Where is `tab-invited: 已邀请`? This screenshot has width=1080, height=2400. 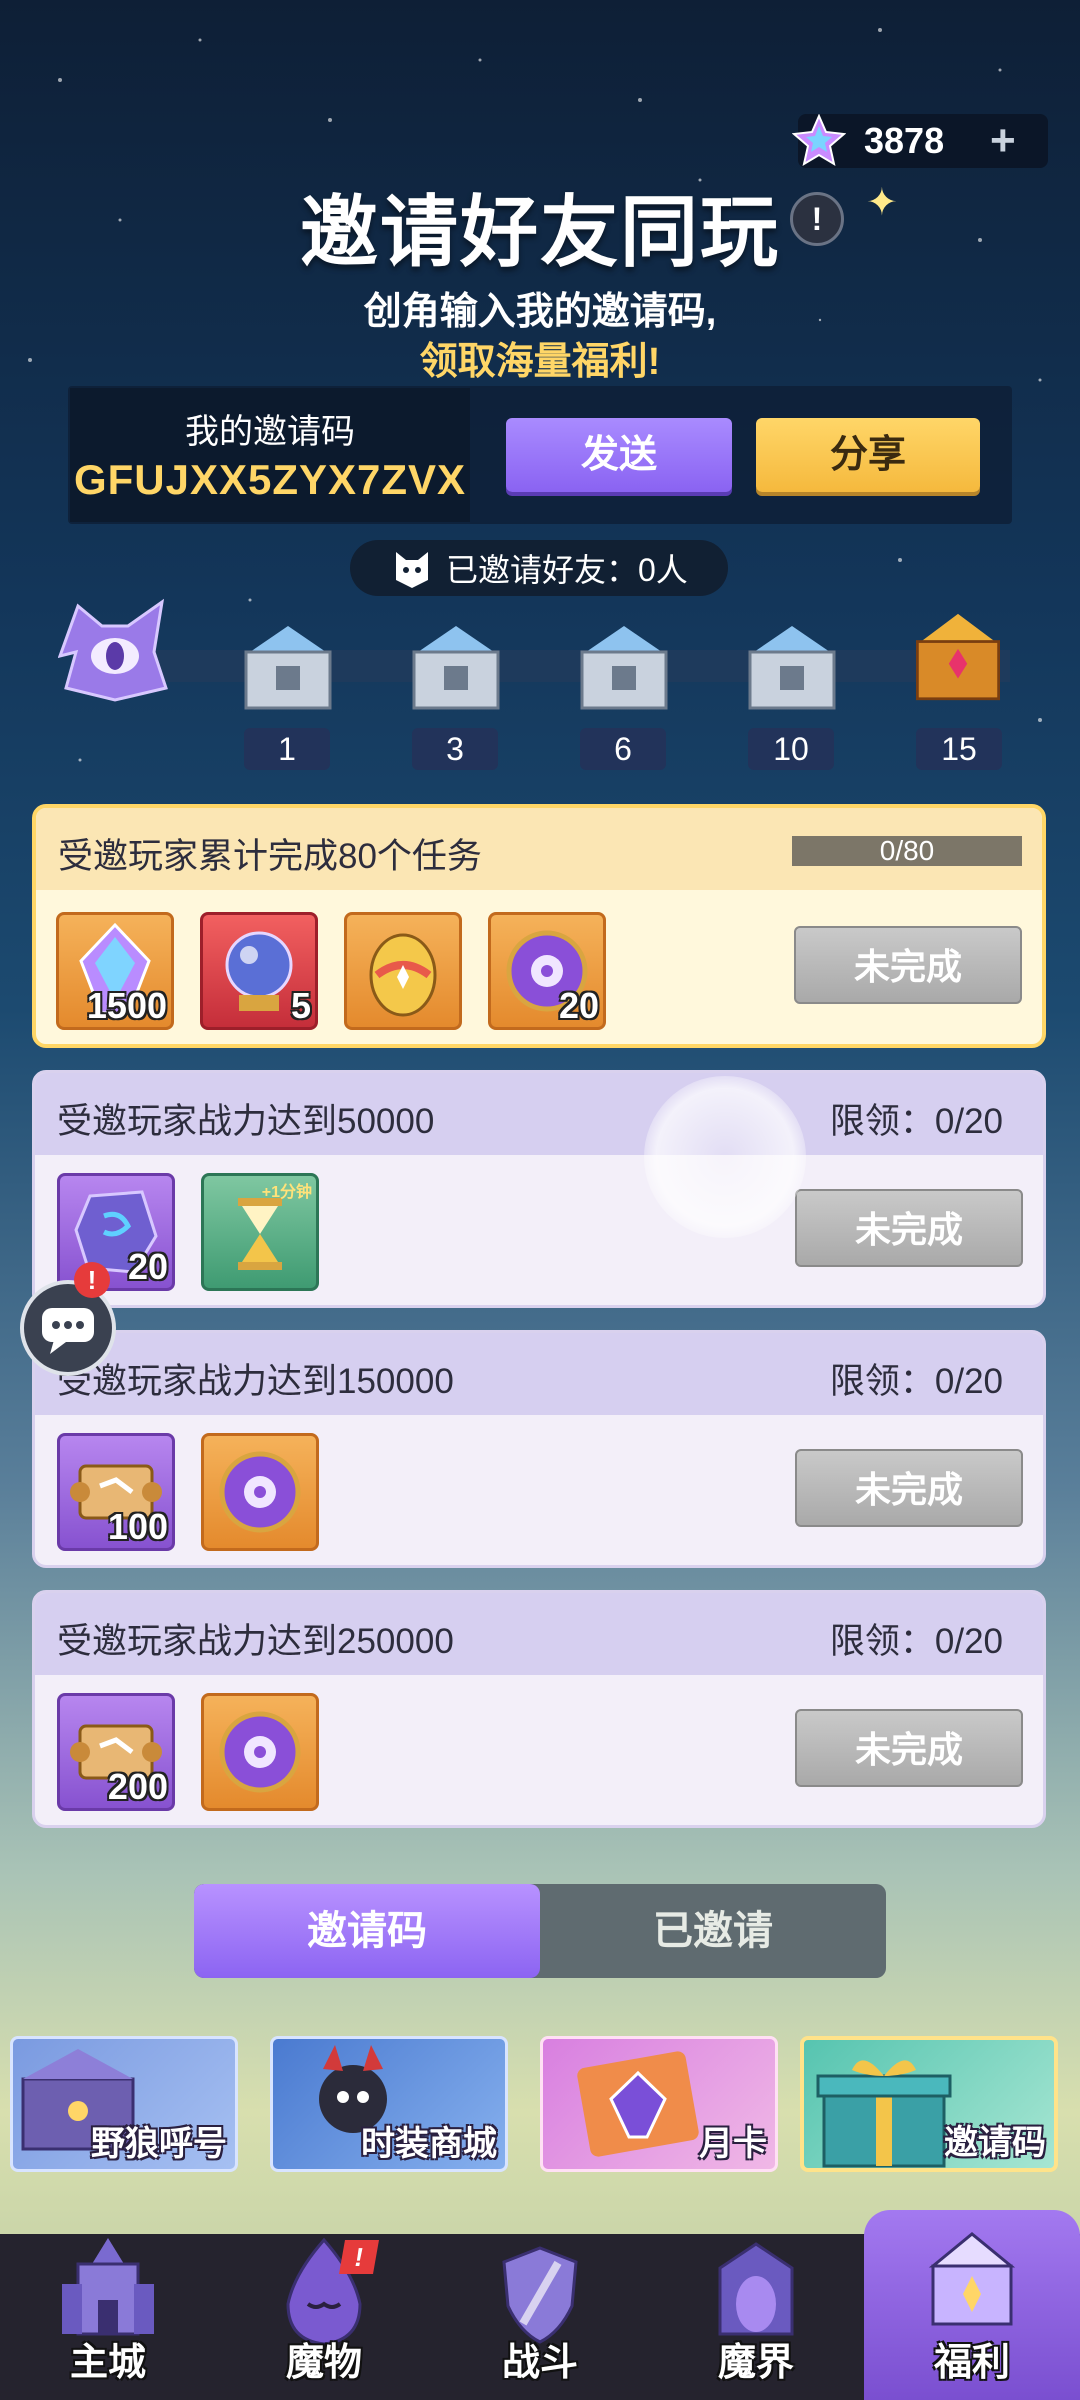 tab-invited: 已邀请 is located at coordinates (713, 1931).